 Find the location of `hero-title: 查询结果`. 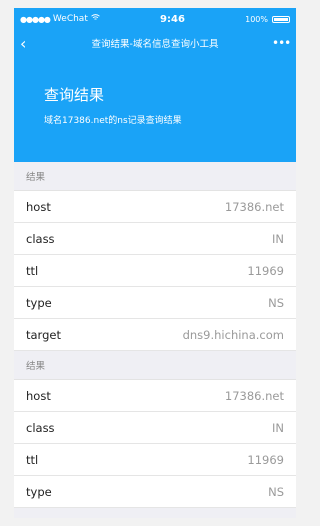

hero-title: 查询结果 is located at coordinates (74, 95).